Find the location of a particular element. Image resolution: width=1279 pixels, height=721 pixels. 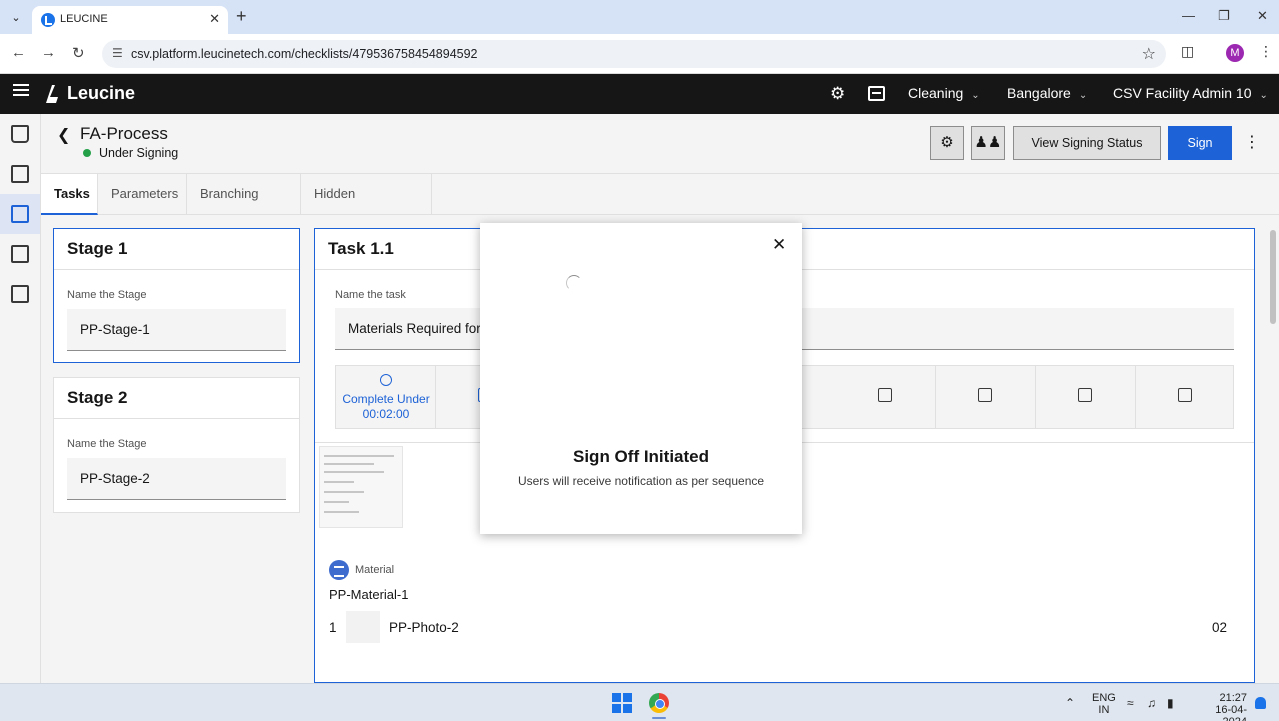

material-photo-thumbnail is located at coordinates (363, 627).